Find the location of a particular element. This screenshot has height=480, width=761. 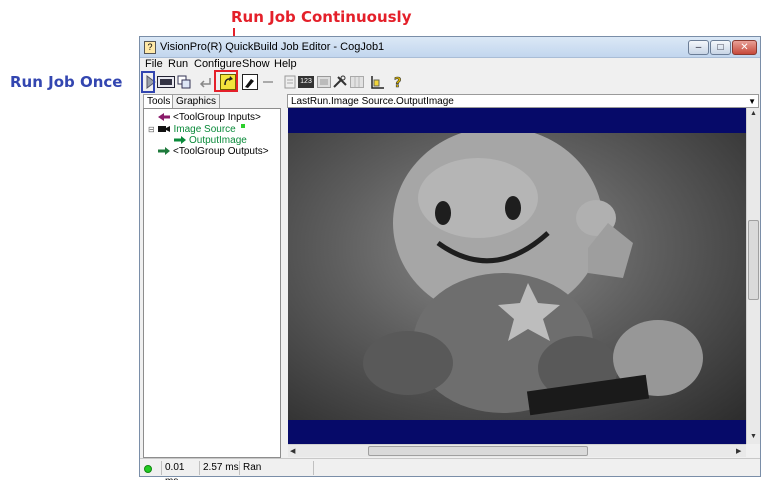

scroll-up-icon: ▲ is located at coordinates (753, 113).